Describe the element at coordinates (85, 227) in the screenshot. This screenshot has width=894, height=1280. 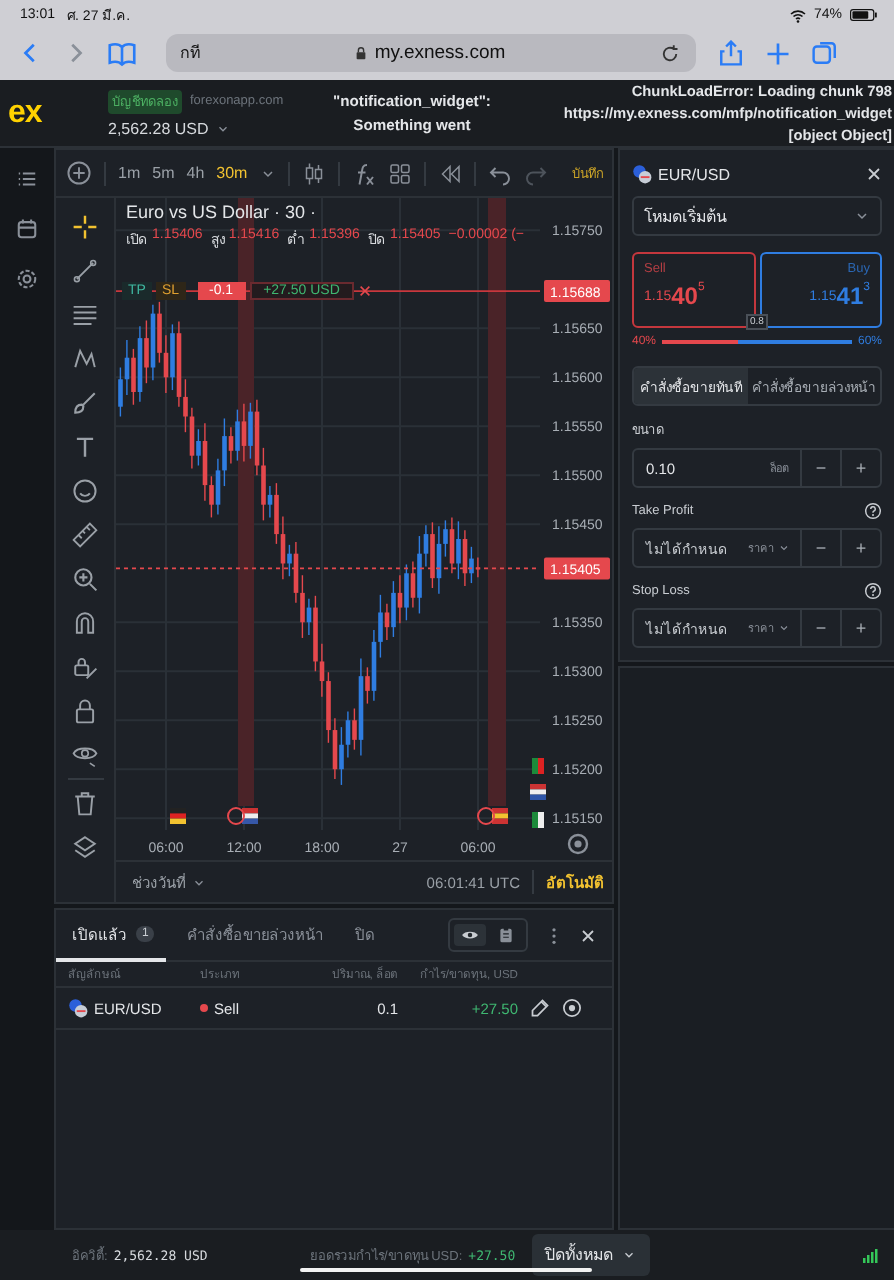
I see `crosshair-icon` at that location.